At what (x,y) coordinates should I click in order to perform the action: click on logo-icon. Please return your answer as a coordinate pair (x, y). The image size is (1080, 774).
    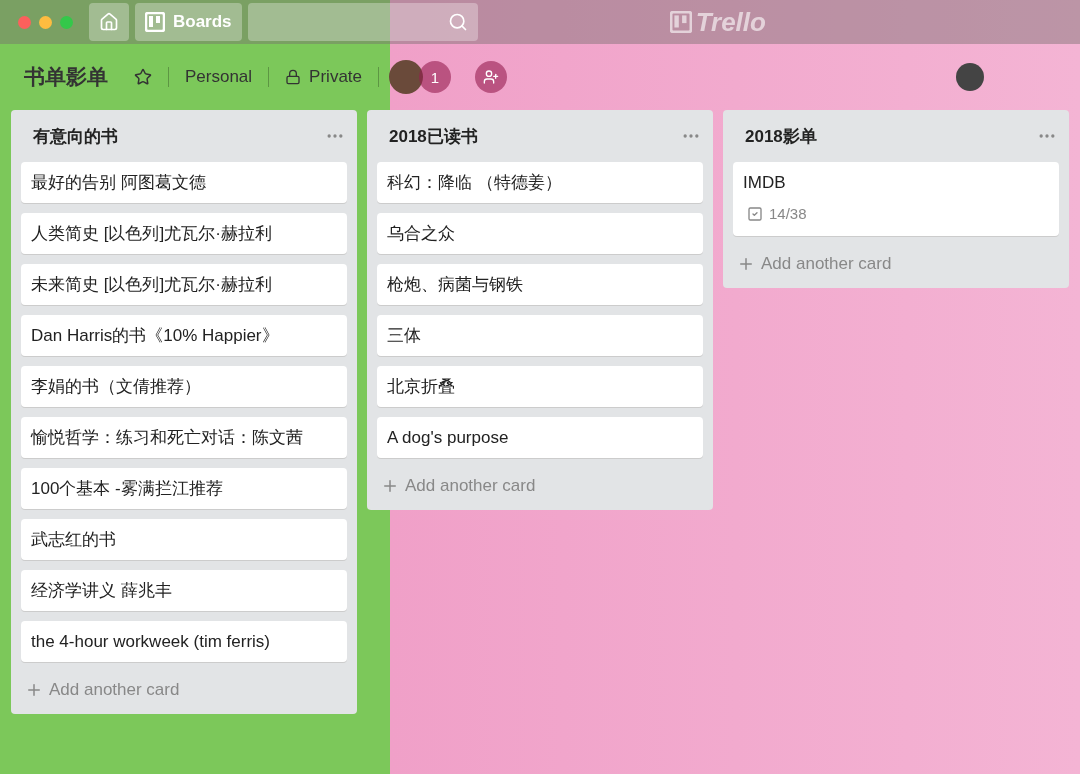
    Looking at the image, I should click on (680, 22).